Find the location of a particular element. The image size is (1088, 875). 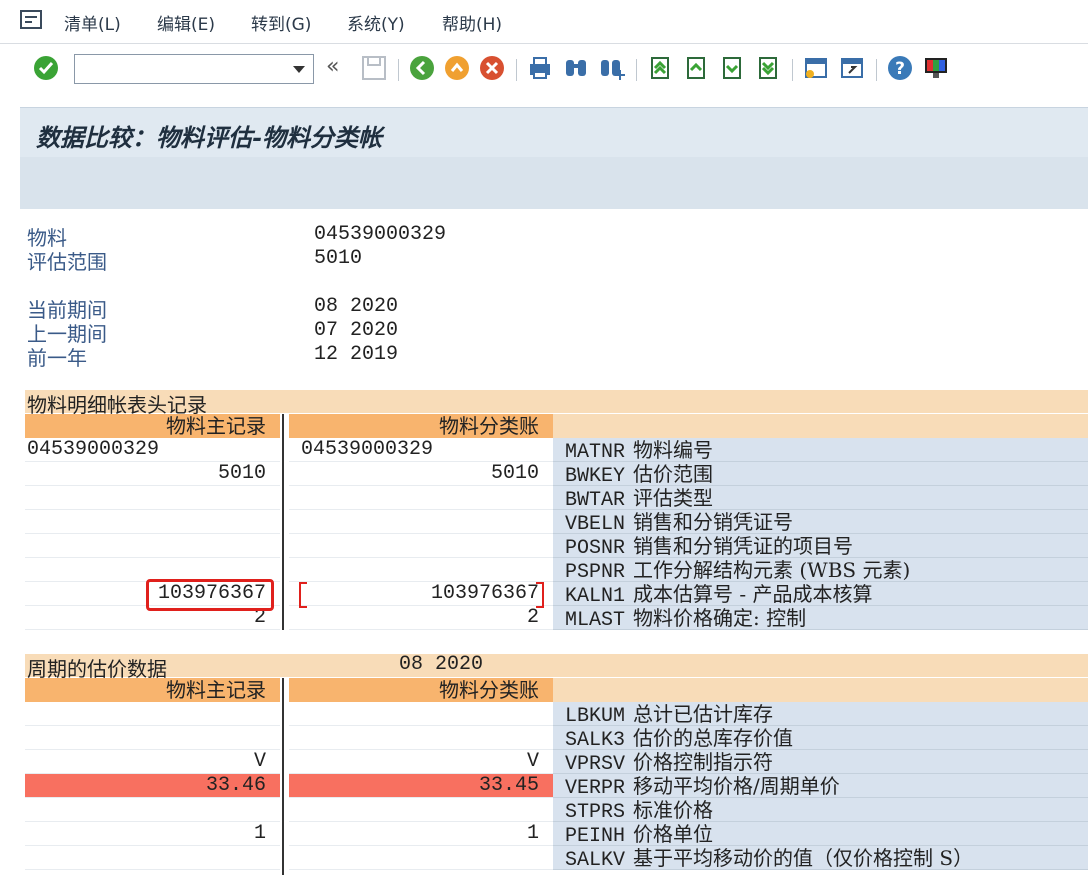

field-description: POSNR 销售和分销凭证的项目号 is located at coordinates (820, 546).